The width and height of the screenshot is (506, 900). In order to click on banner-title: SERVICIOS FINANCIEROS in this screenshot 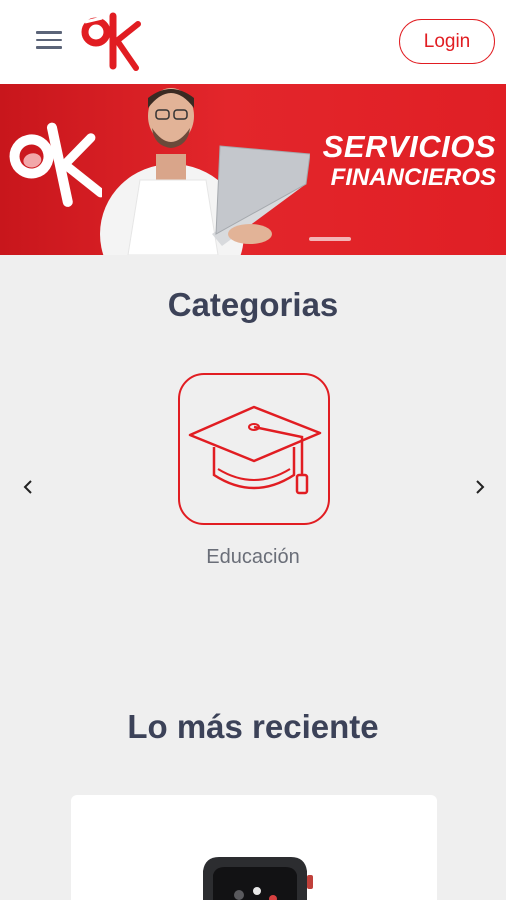, I will do `click(398, 161)`.